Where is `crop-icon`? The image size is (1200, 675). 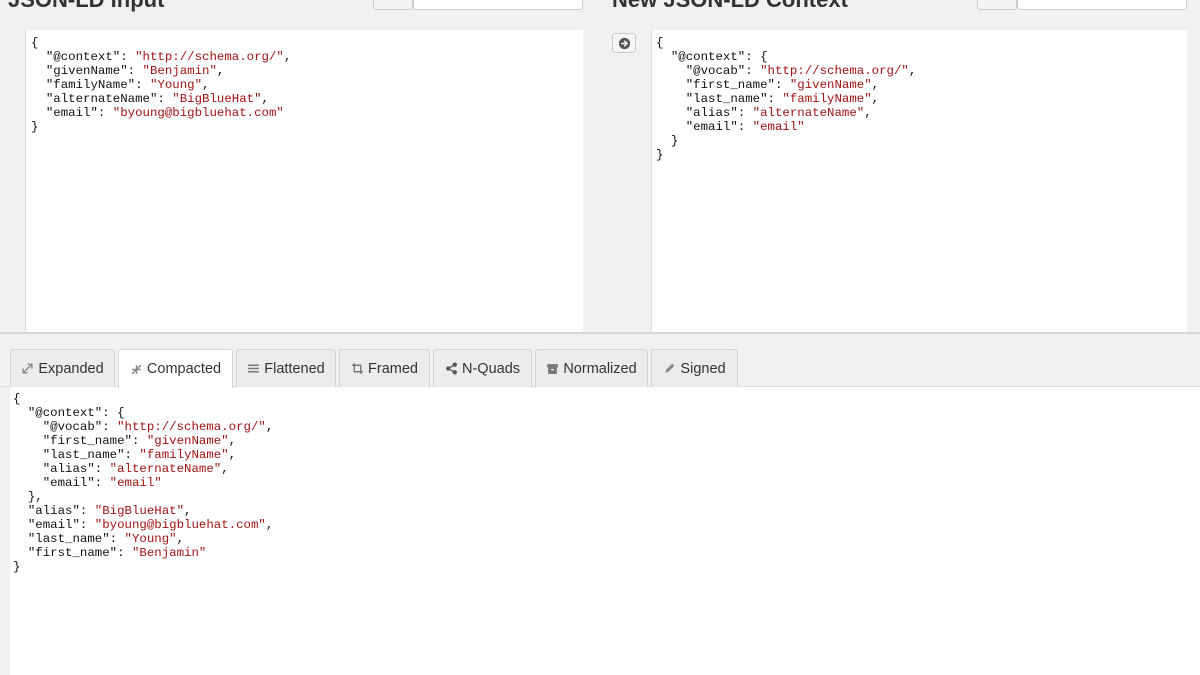 crop-icon is located at coordinates (357, 368).